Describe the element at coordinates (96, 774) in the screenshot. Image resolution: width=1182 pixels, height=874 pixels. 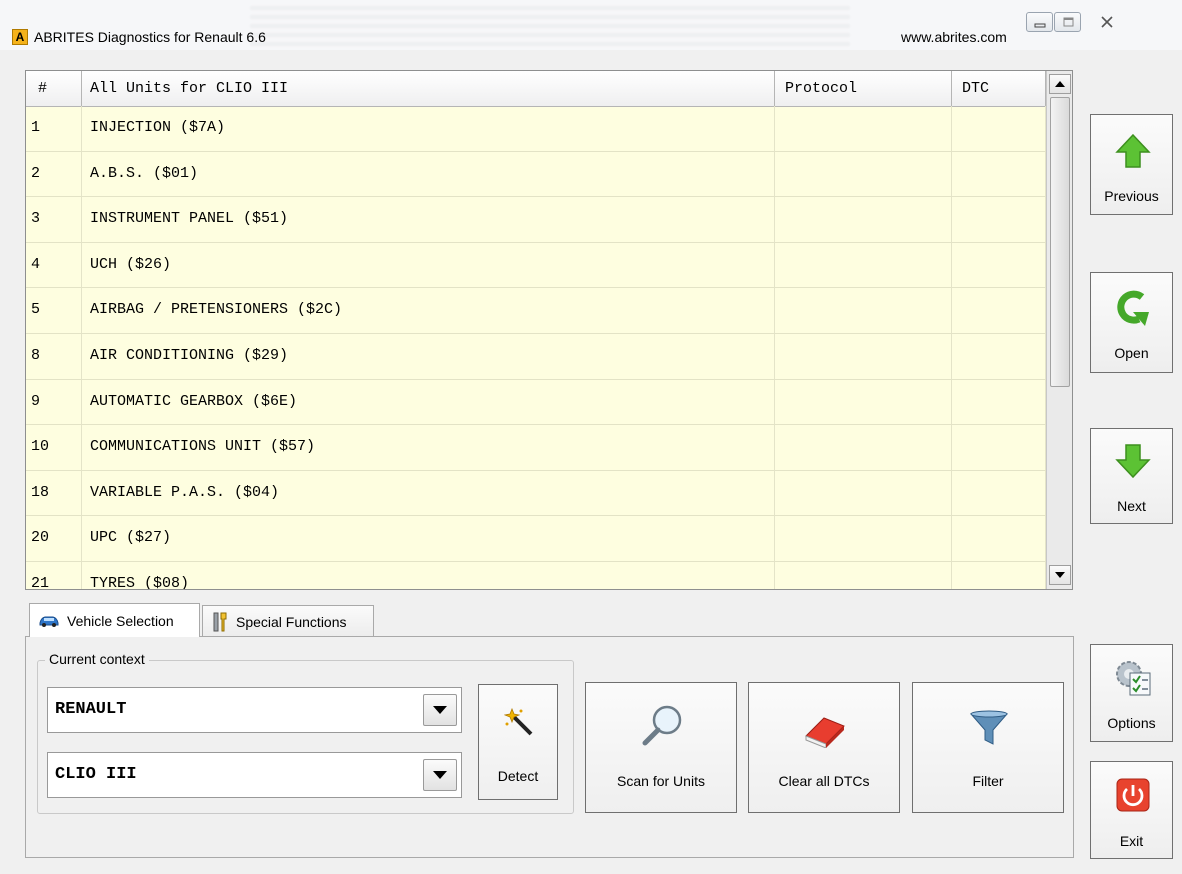
I see `model-select-value: CLIO III` at that location.